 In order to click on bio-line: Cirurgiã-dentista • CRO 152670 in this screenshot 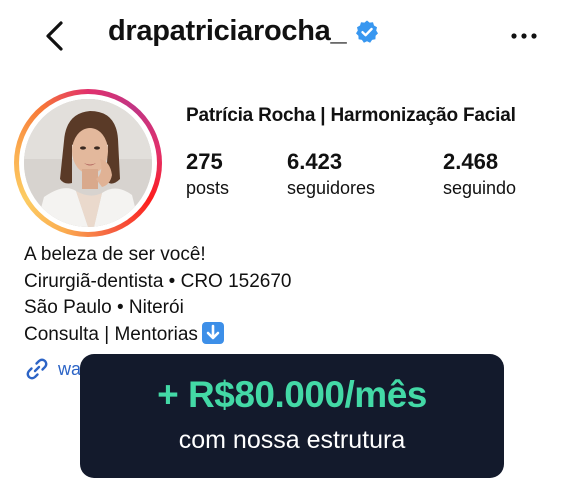, I will do `click(158, 281)`.